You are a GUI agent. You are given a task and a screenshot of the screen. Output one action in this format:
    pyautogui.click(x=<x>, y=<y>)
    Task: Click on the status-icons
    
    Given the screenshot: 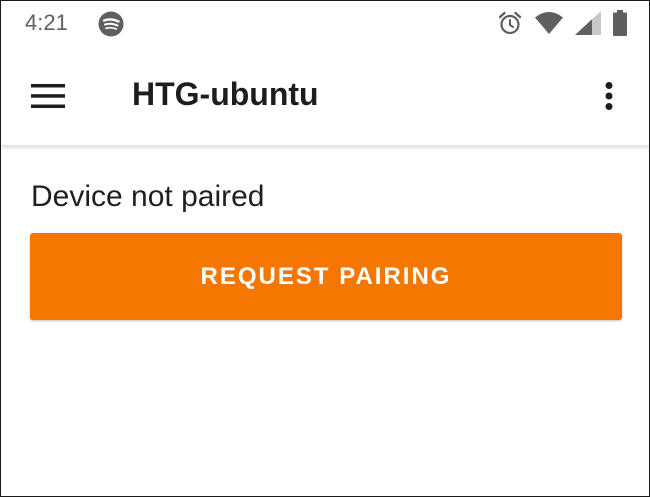 What is the action you would take?
    pyautogui.click(x=562, y=23)
    